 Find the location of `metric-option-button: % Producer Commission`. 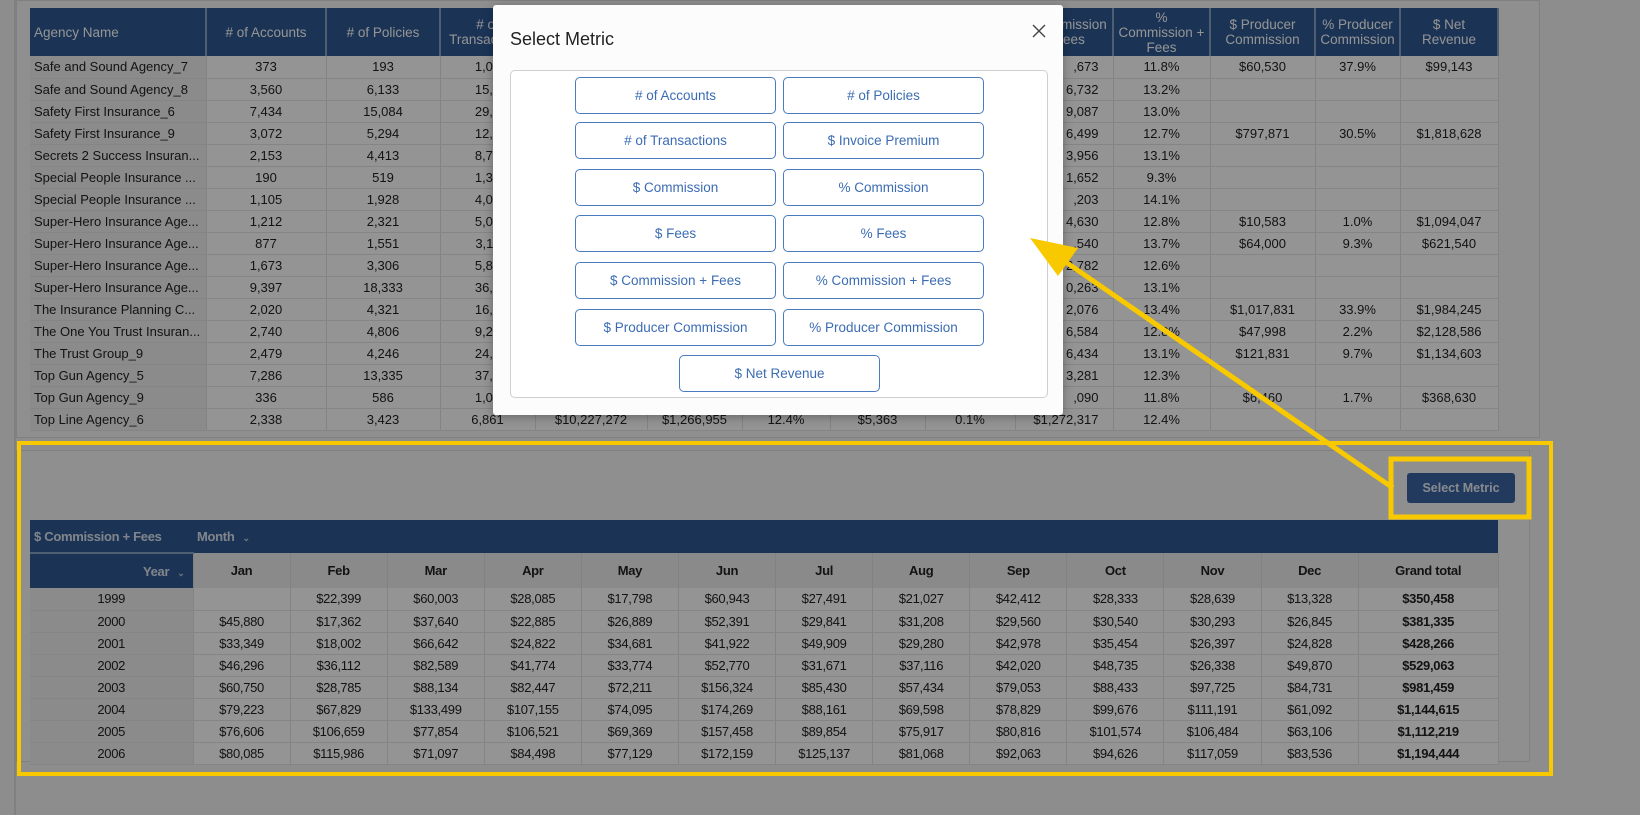

metric-option-button: % Producer Commission is located at coordinates (883, 327).